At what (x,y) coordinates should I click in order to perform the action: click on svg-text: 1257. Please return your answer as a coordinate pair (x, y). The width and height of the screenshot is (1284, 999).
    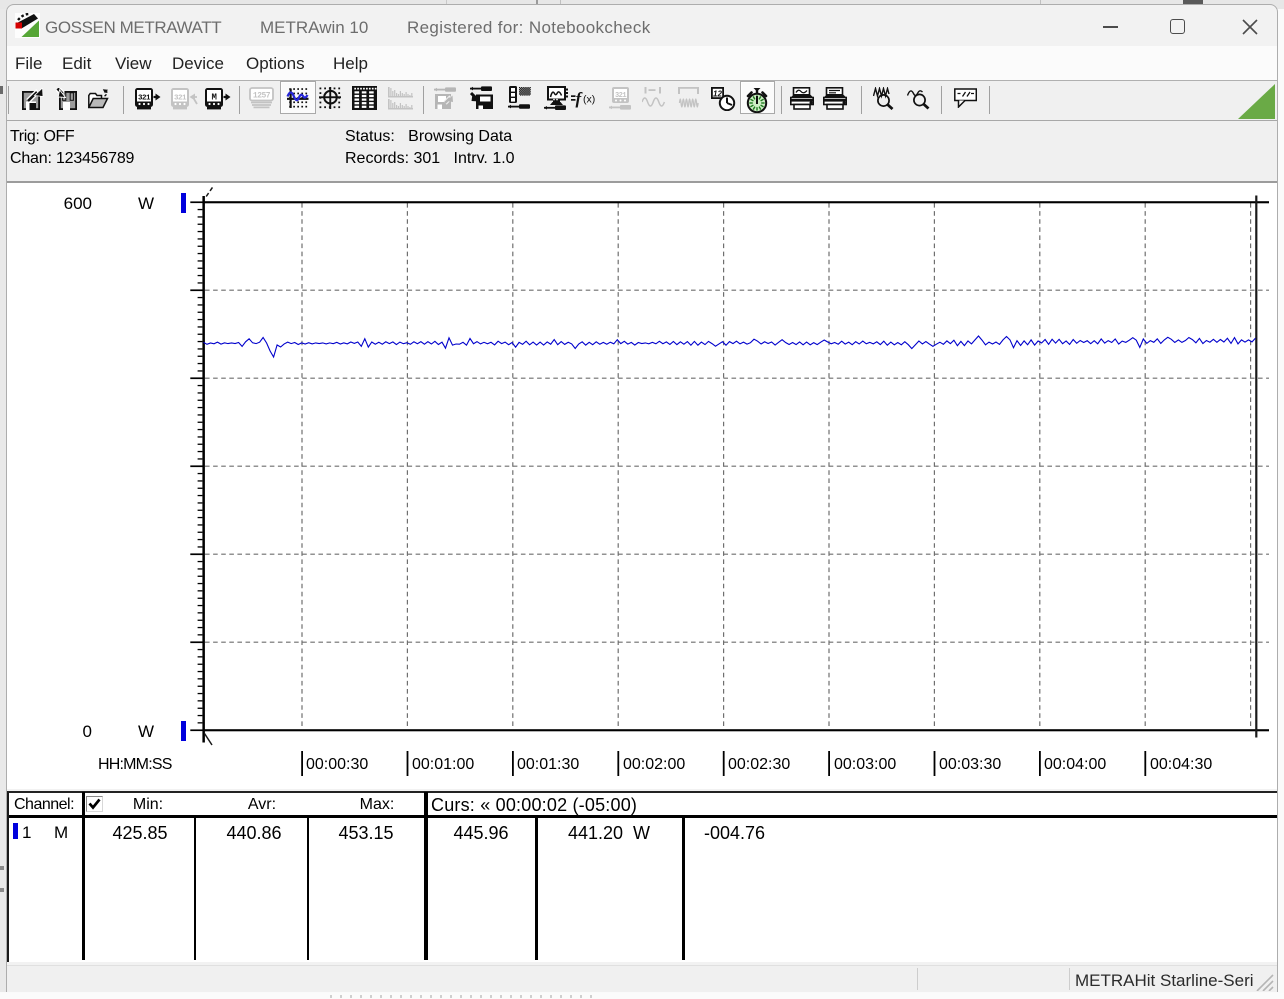
    Looking at the image, I should click on (262, 96).